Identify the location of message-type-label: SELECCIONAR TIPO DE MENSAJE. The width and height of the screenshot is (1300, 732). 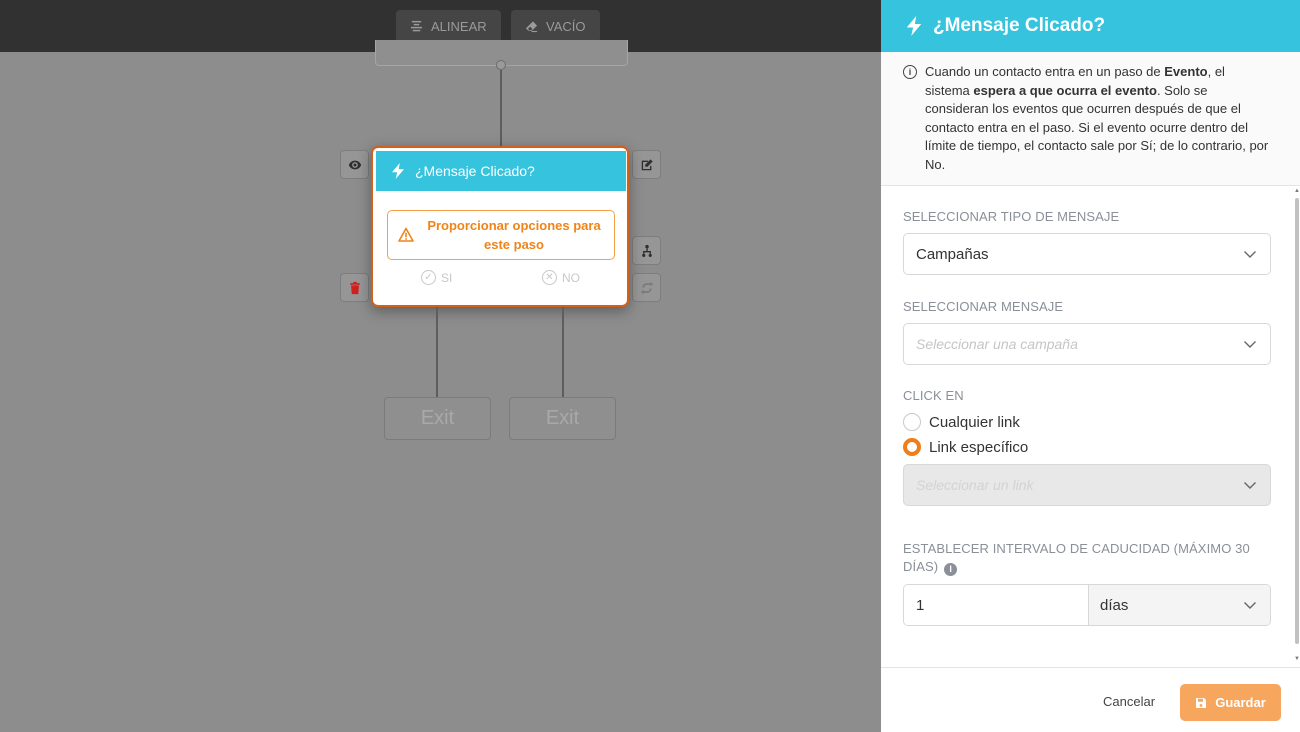
(1011, 216).